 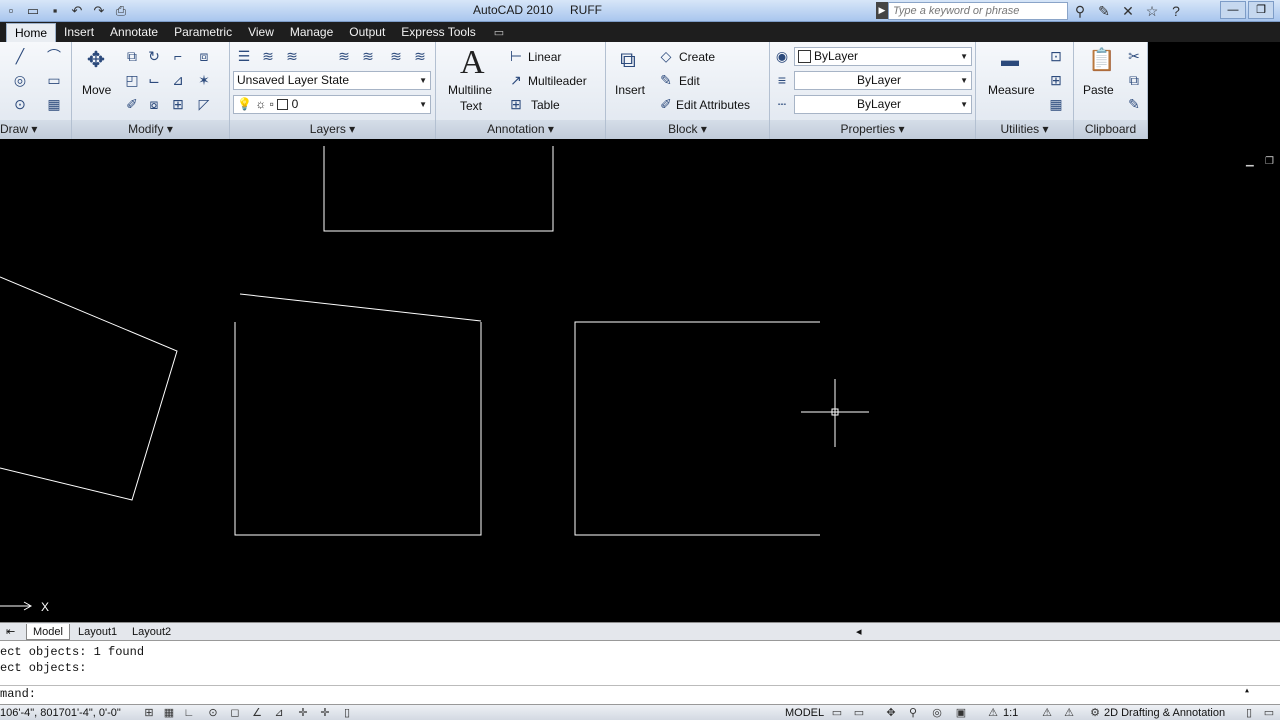 What do you see at coordinates (883, 56) in the screenshot?
I see `color-dropdown: ByLayer ▼` at bounding box center [883, 56].